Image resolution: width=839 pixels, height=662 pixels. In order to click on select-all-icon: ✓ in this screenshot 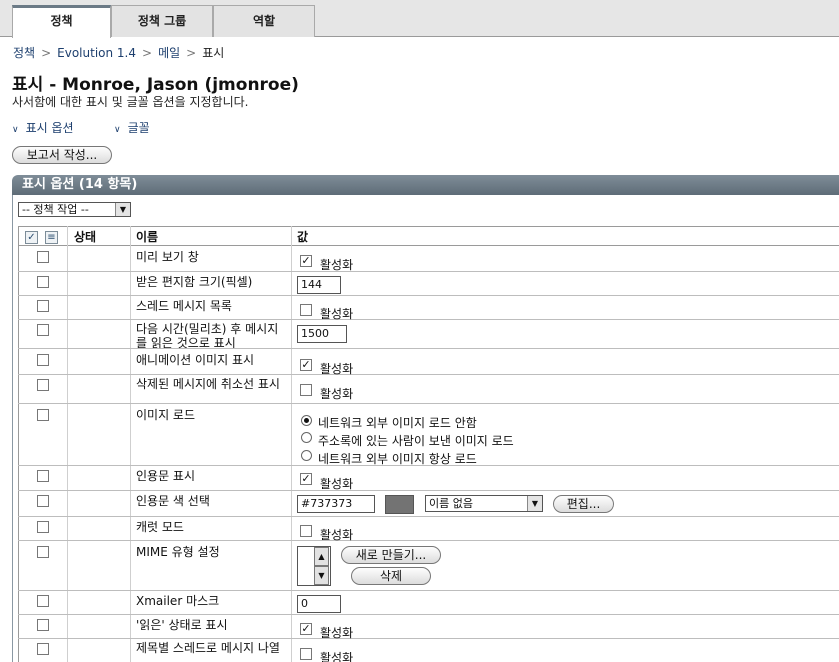, I will do `click(31, 237)`.